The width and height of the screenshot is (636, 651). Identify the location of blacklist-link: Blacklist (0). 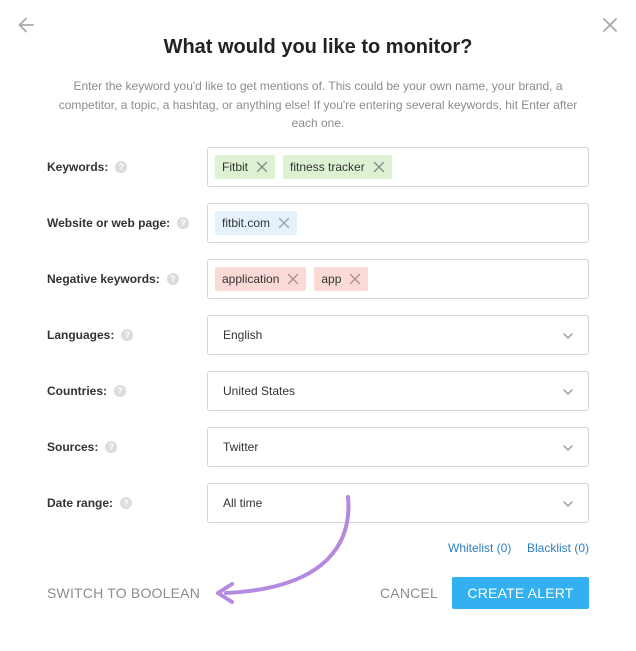
(558, 548).